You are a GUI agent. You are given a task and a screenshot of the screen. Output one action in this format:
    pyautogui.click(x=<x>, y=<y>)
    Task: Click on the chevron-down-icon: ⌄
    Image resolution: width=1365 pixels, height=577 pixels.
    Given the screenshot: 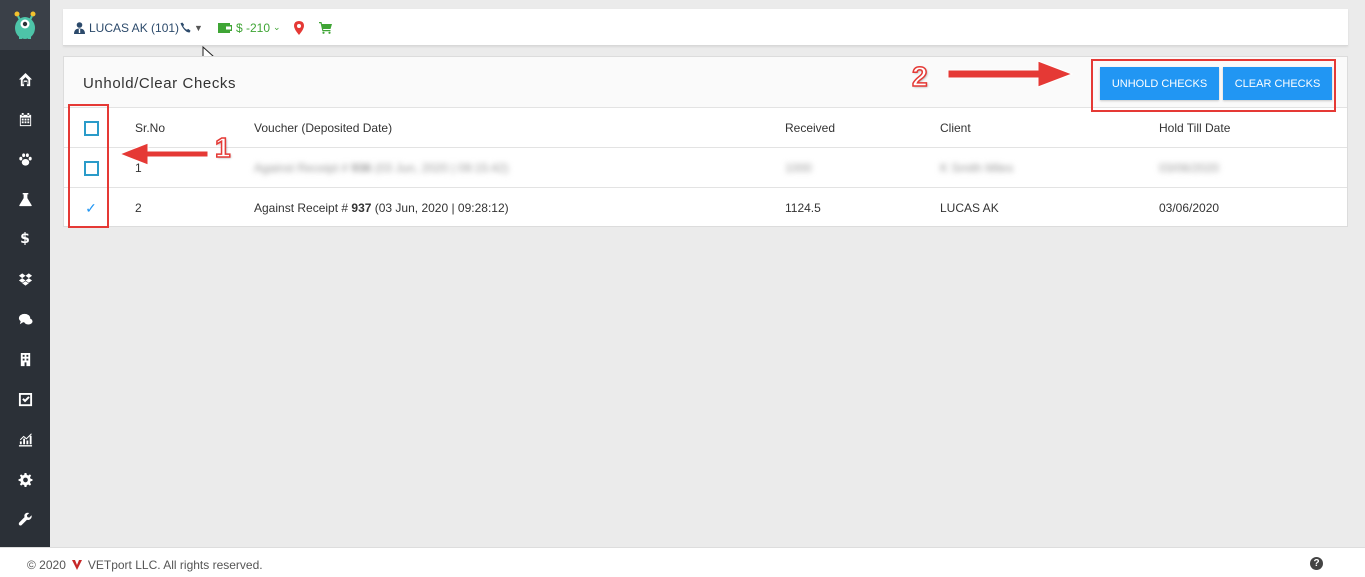 What is the action you would take?
    pyautogui.click(x=277, y=27)
    